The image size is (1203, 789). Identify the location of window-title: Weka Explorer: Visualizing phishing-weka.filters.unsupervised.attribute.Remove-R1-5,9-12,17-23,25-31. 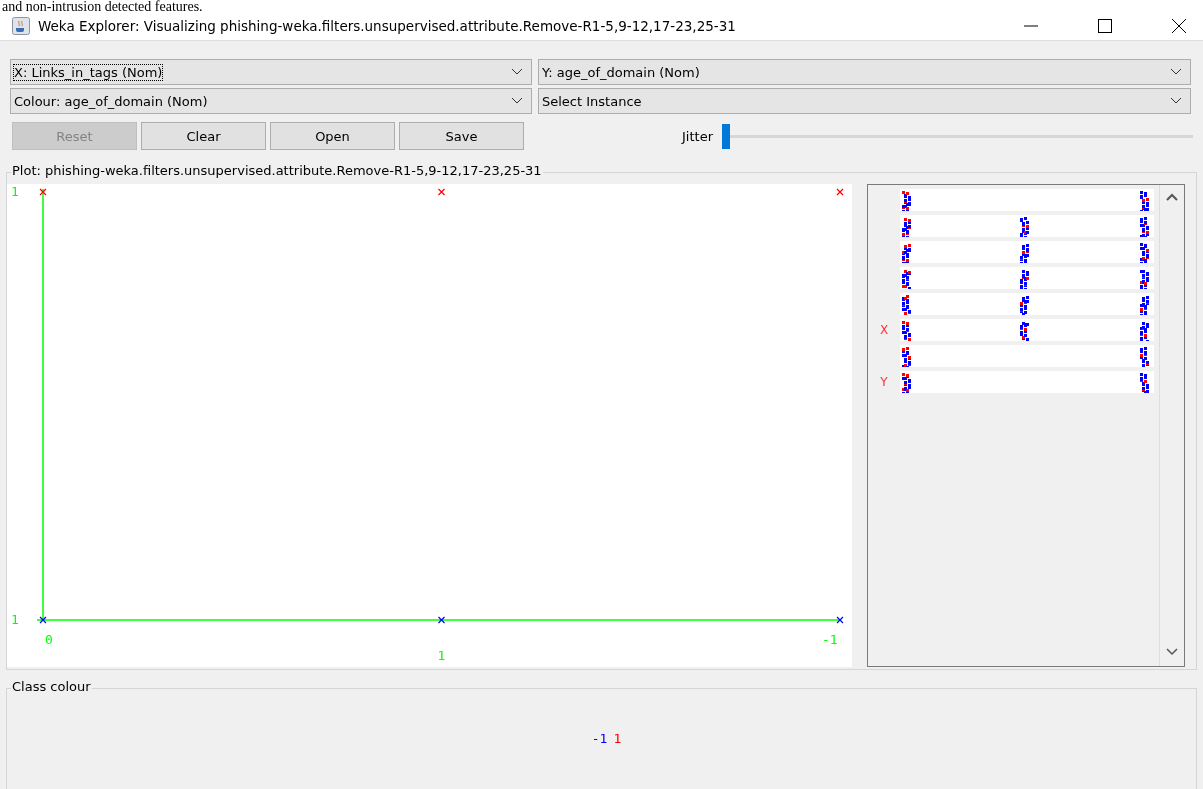
(387, 26).